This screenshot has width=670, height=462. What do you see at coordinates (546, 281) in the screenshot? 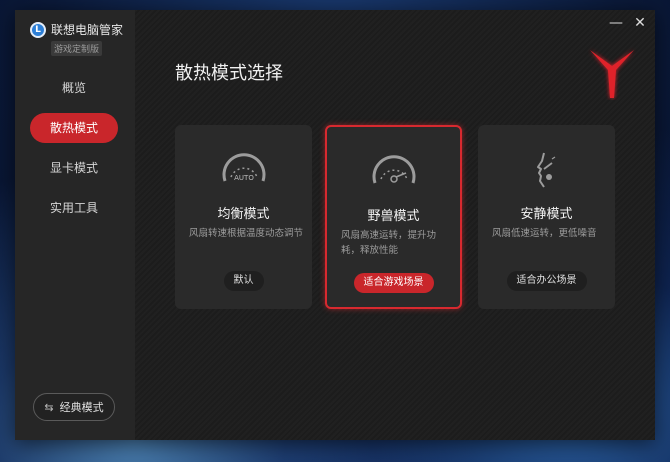
I see `mode-tag-office: 适合办公场景` at bounding box center [546, 281].